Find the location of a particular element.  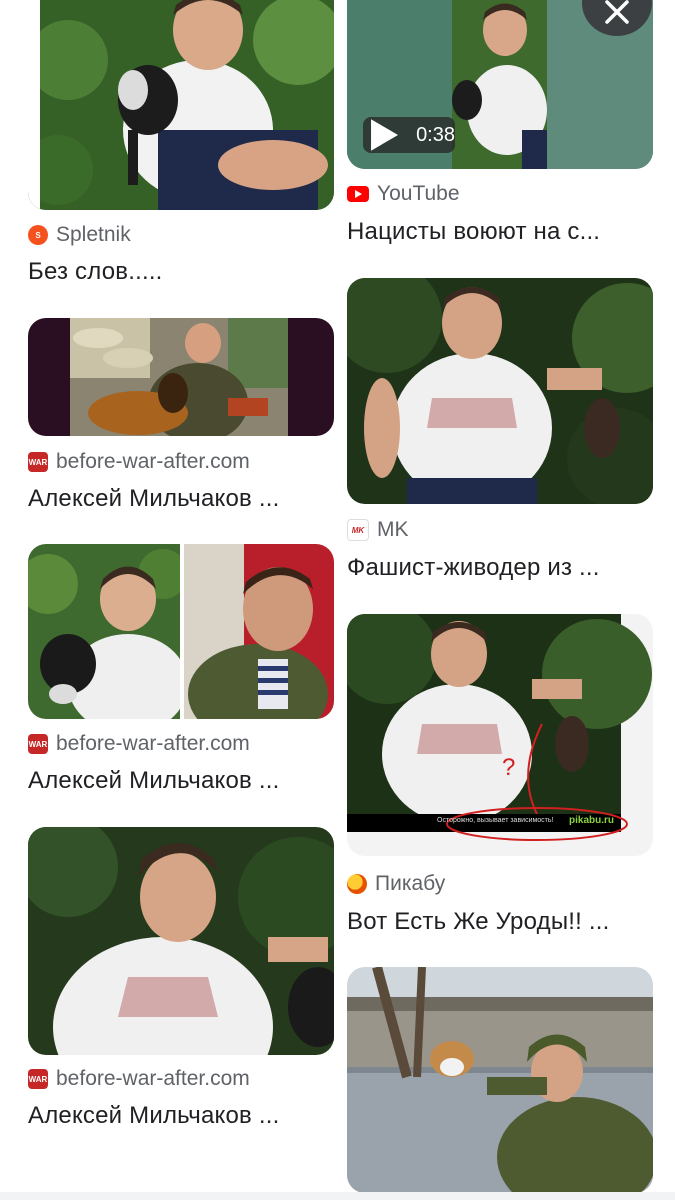

mk-icon: MK is located at coordinates (358, 530).